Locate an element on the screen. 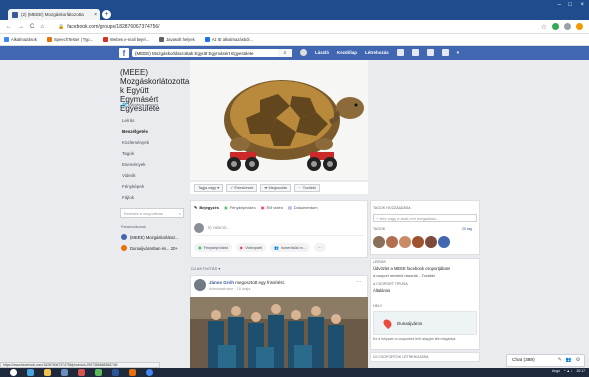  tab-live-video: ▣ Élő videó is located at coordinates (272, 207).